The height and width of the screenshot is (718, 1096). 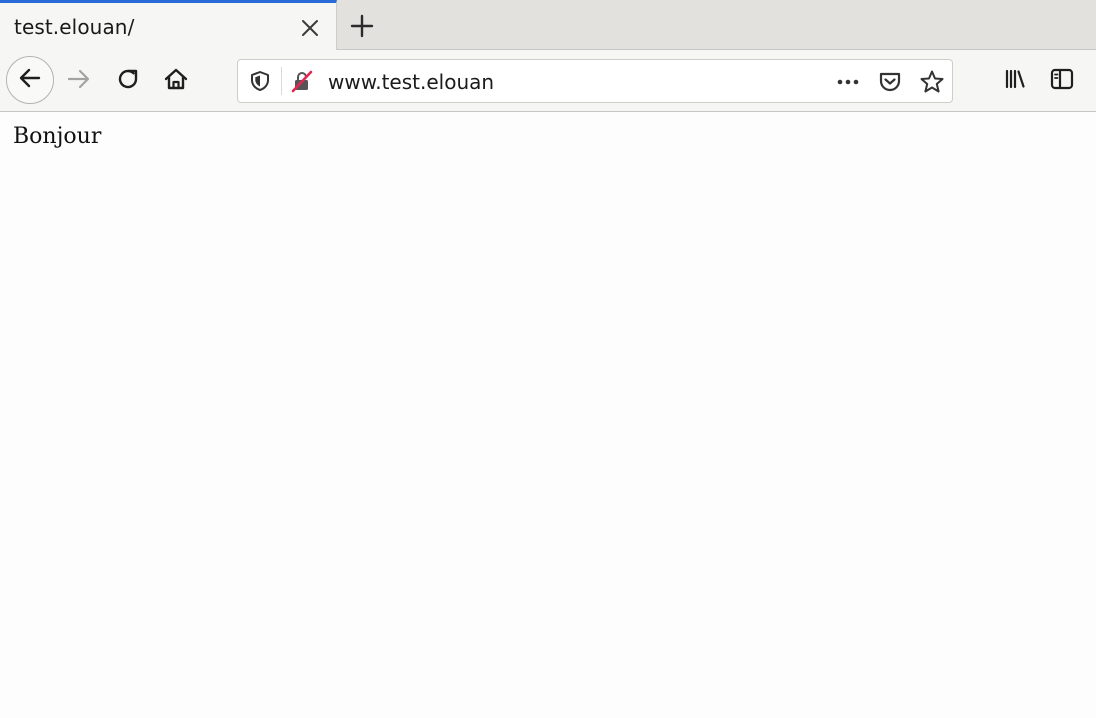 What do you see at coordinates (932, 82) in the screenshot?
I see `star-icon` at bounding box center [932, 82].